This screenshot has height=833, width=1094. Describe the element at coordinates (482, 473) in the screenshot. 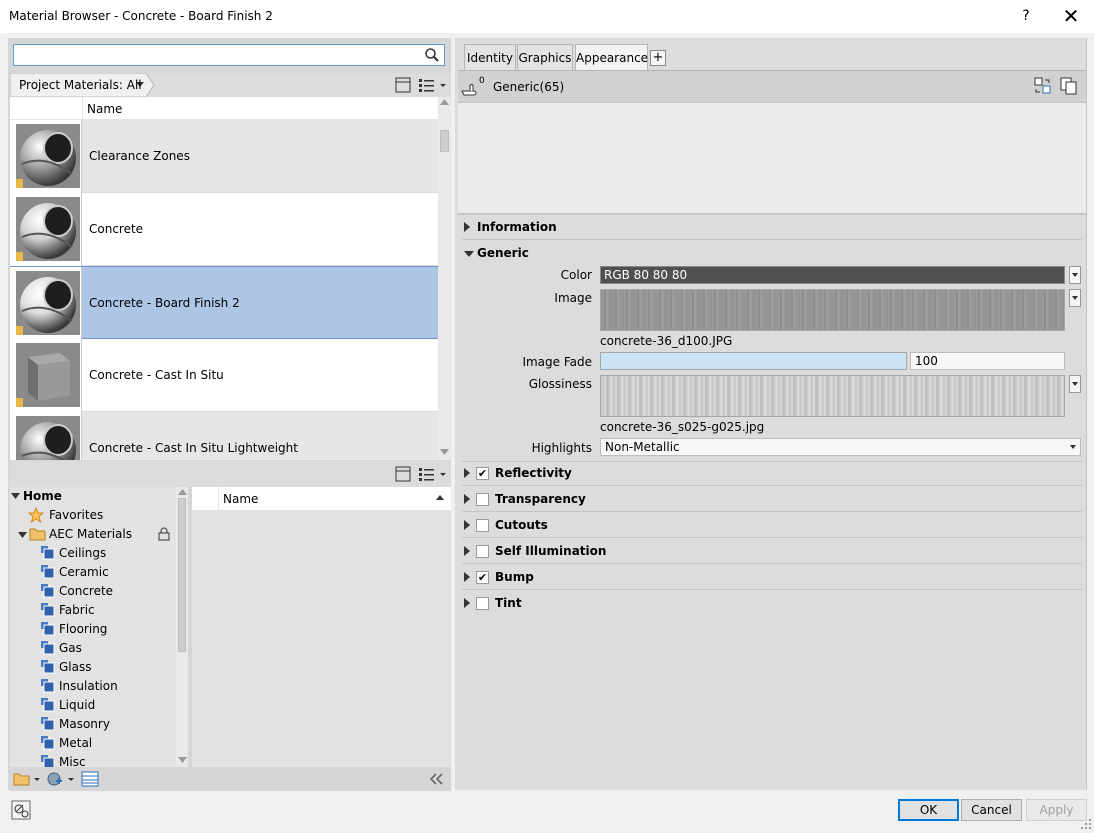

I see `reflectivity-checkbox: ✔` at that location.